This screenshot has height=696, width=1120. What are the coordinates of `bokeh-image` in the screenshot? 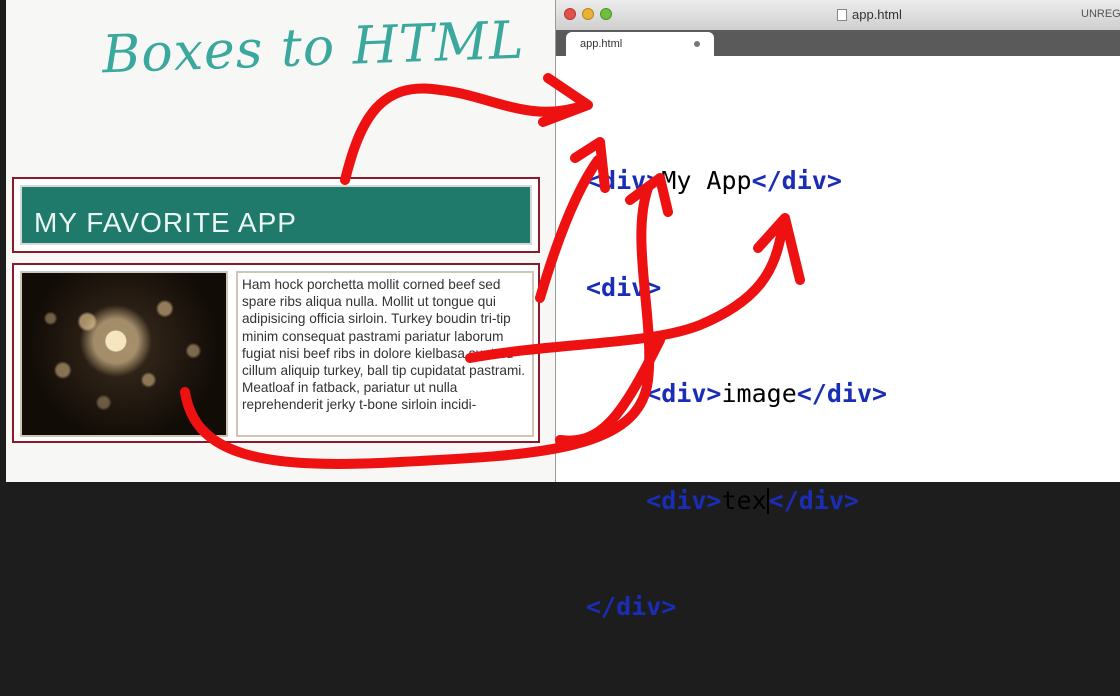 It's located at (124, 354).